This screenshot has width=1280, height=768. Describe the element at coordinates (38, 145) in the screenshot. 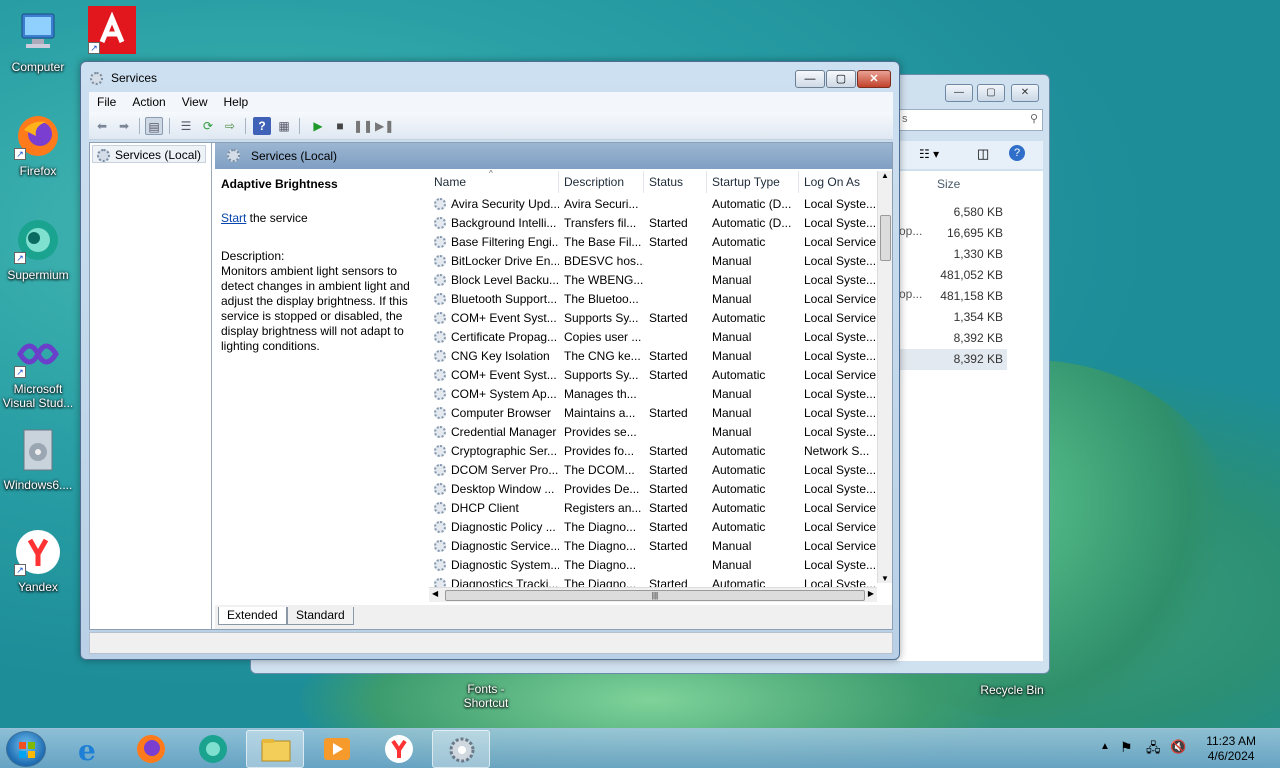

I see `desktop-icon-firefox: ↗ Firefox` at that location.